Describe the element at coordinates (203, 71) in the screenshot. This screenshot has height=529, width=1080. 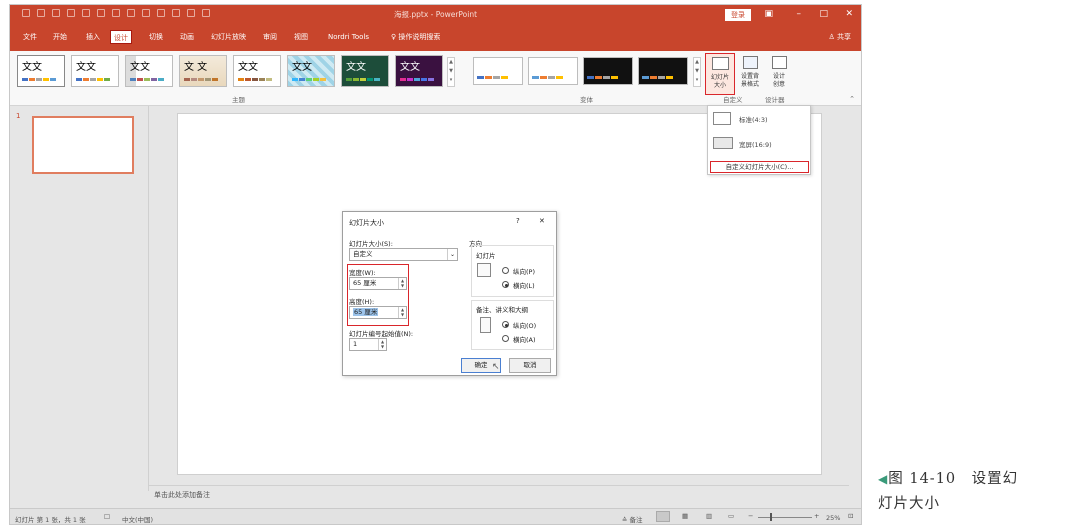
I see `theme-thumbnail-4: 文 文` at that location.